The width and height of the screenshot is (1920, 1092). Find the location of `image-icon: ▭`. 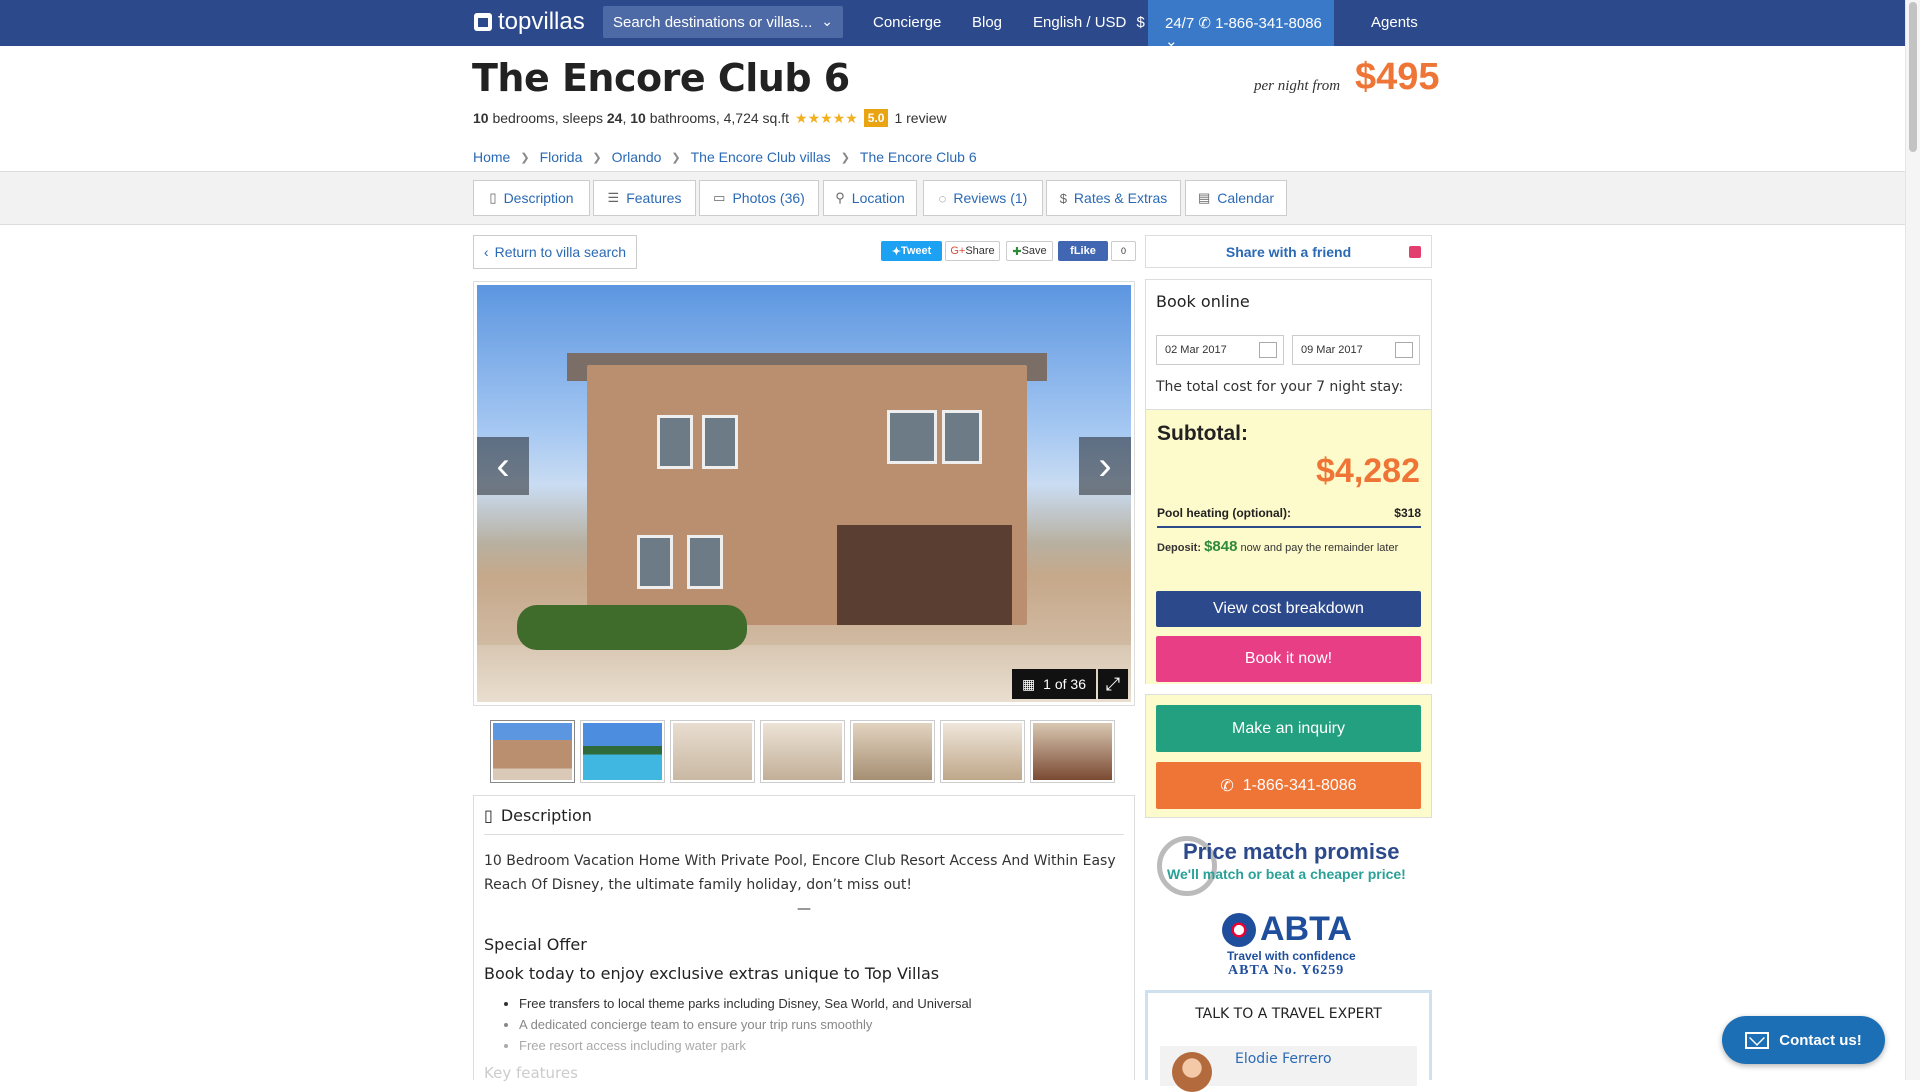

image-icon: ▭ is located at coordinates (719, 197).